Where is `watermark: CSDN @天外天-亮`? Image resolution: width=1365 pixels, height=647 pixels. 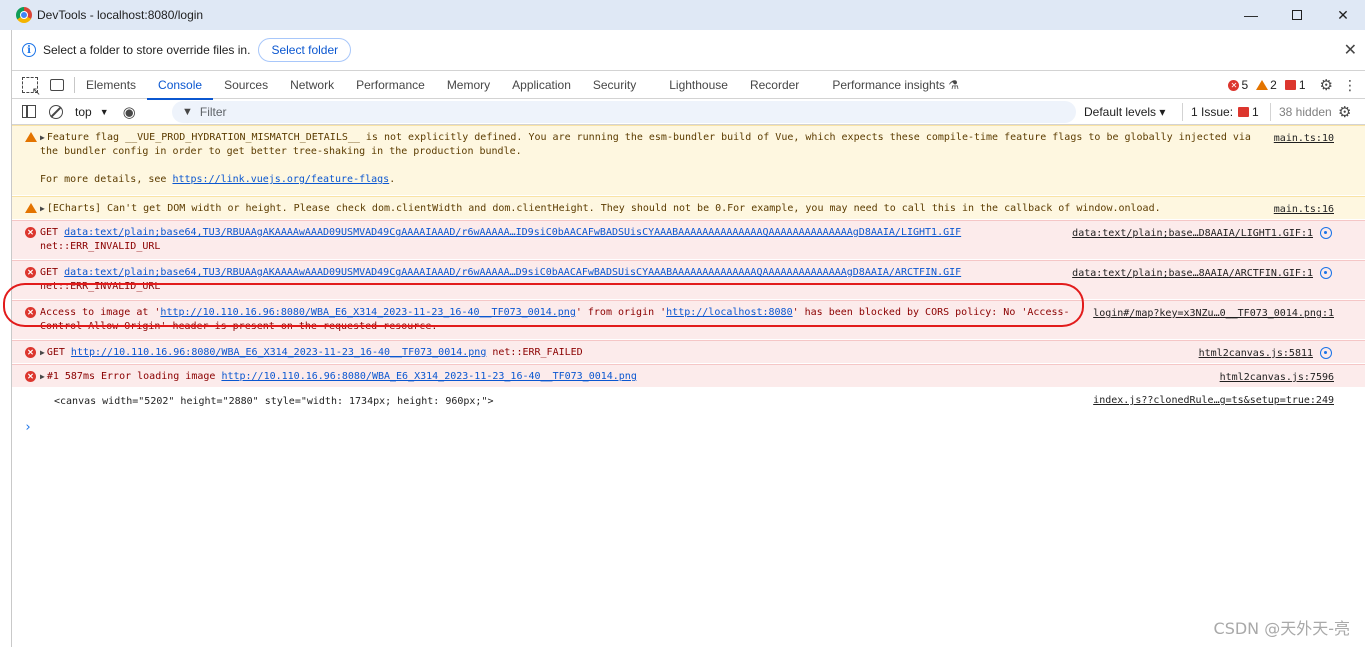
watermark: CSDN @天外天-亮 is located at coordinates (1281, 628).